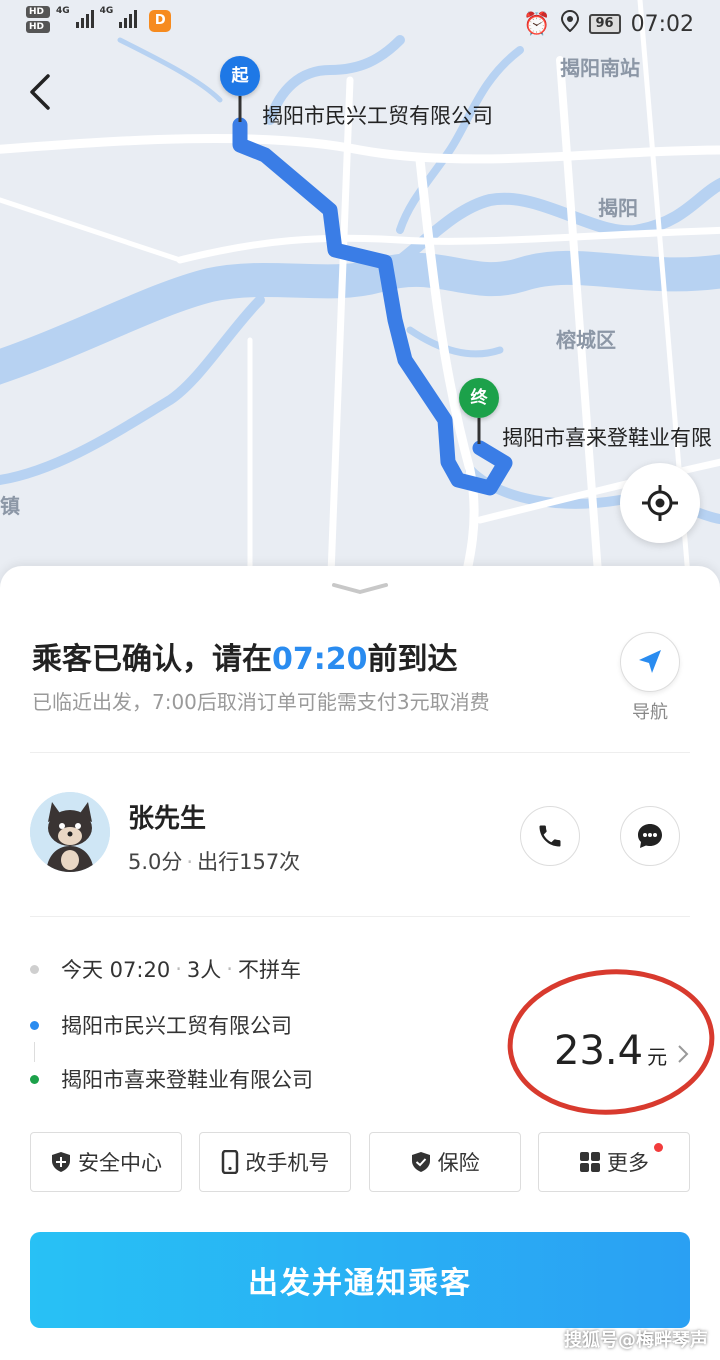 The image size is (720, 1360). Describe the element at coordinates (360, 588) in the screenshot. I see `panel-collapse-handle` at that location.